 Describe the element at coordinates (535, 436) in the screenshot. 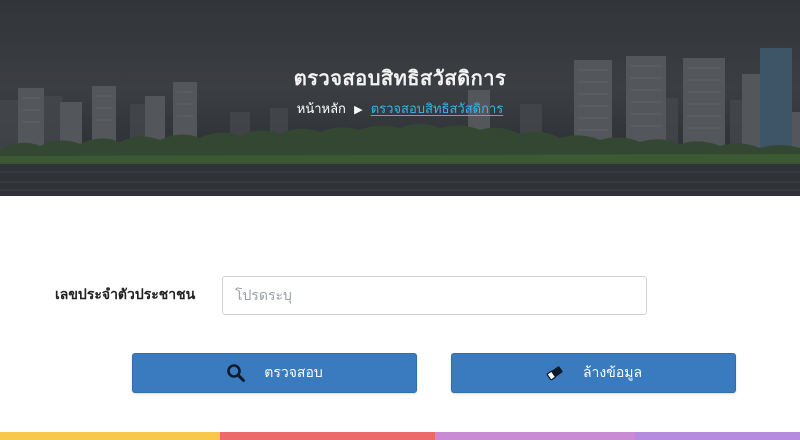

I see `stripe-segment-pink` at that location.